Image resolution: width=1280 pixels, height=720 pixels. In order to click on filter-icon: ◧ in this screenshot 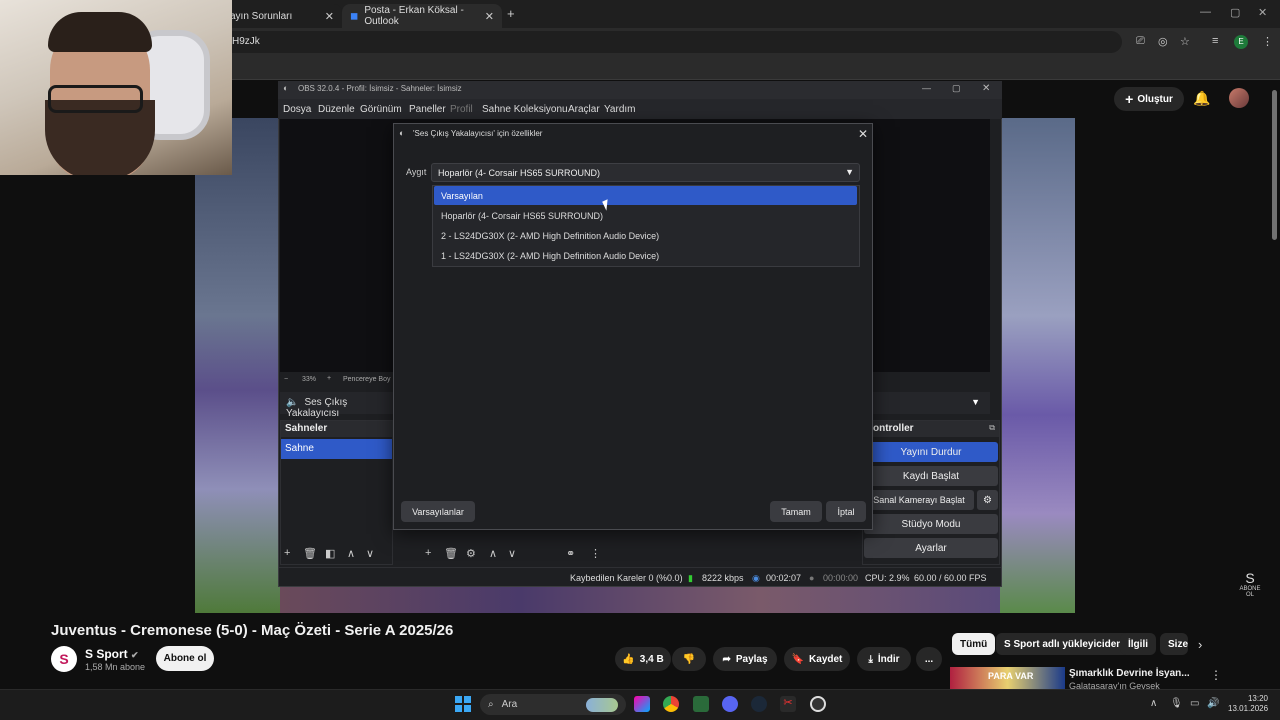, I will do `click(330, 553)`.